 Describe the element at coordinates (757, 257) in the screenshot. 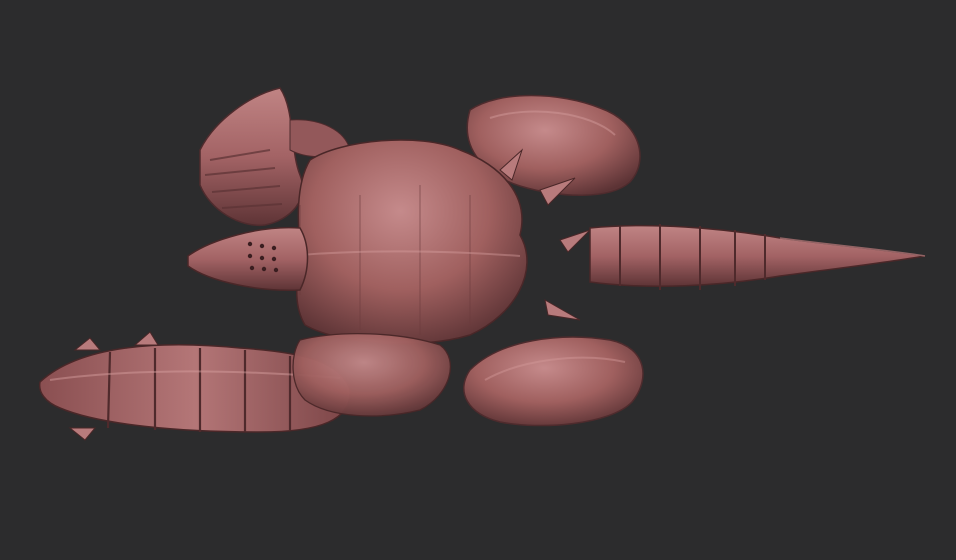

I see `tail` at that location.